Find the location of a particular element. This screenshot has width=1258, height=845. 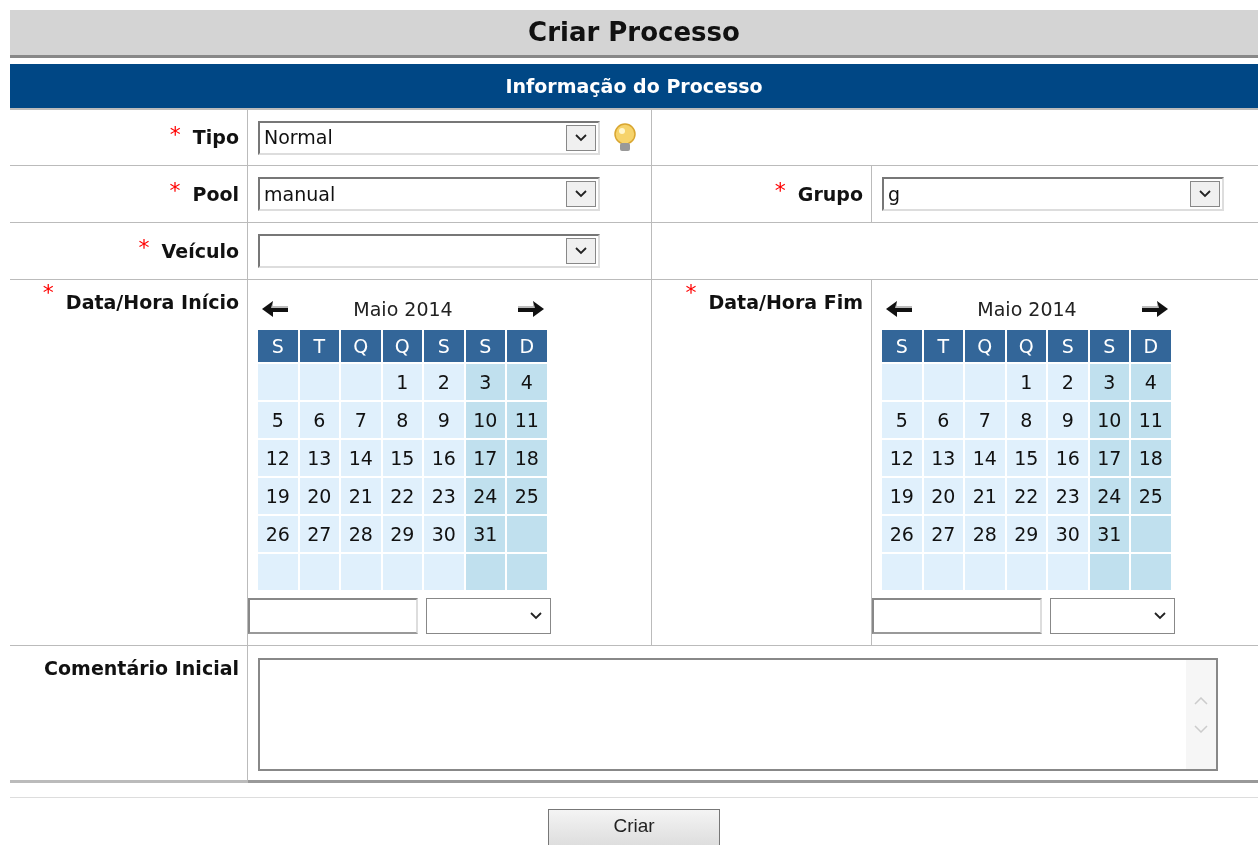

select-field is located at coordinates (429, 251).